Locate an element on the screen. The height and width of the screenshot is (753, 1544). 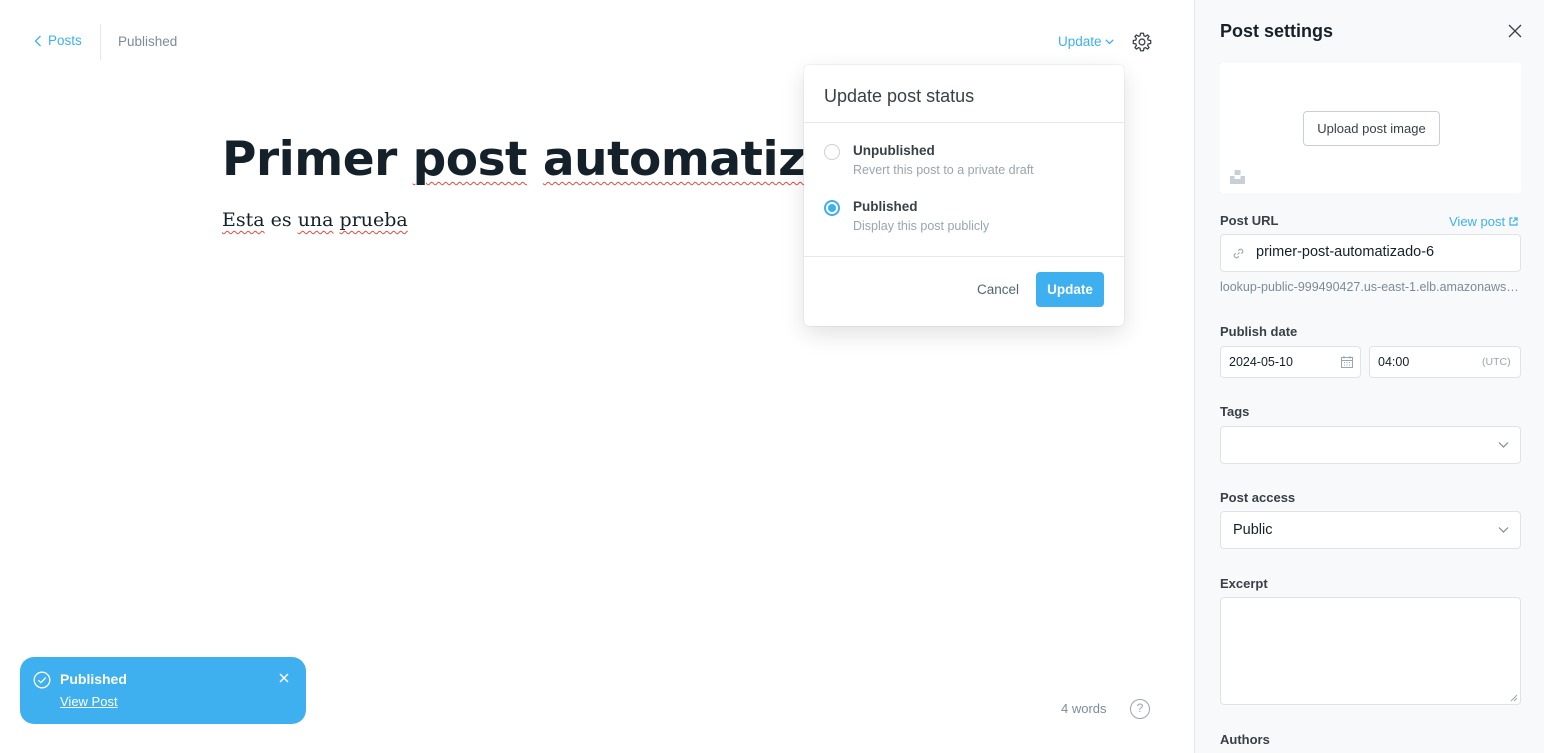
calendar-icon is located at coordinates (1347, 362).